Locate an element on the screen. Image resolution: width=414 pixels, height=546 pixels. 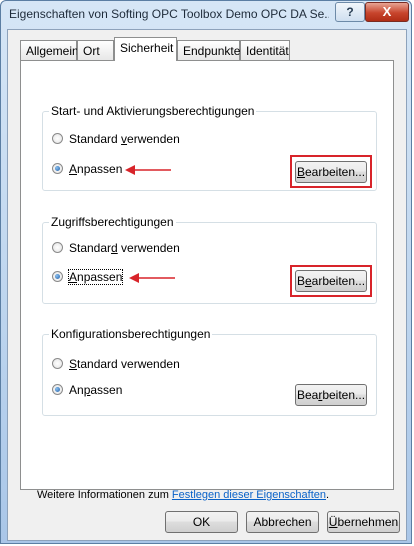
close-button: X is located at coordinates (387, 12).